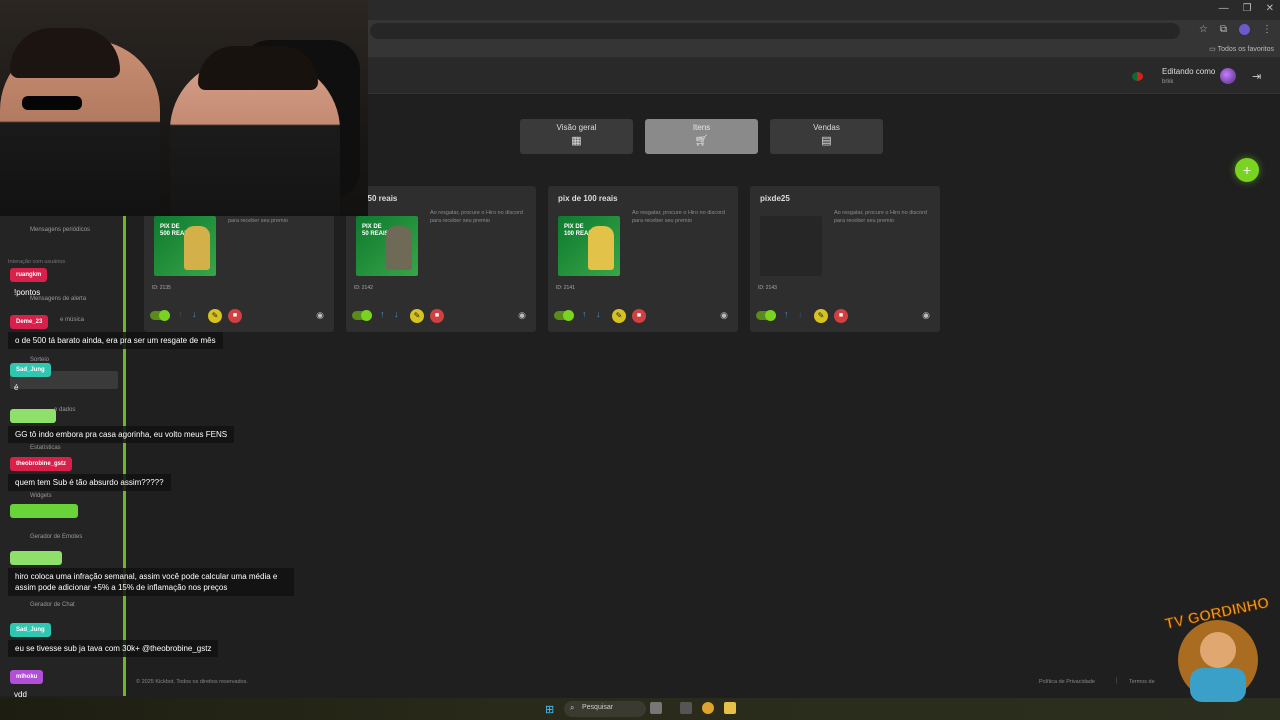 The image size is (1280, 720). What do you see at coordinates (65, 53) in the screenshot?
I see `streamer-left-hair` at bounding box center [65, 53].